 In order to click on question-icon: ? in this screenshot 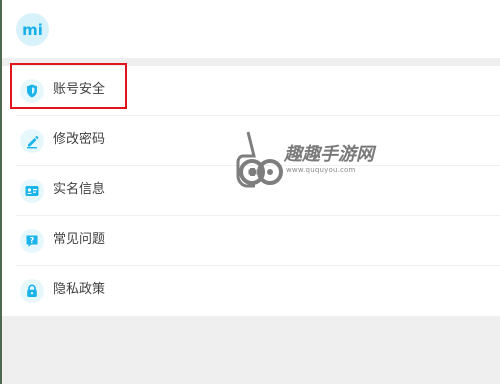, I will do `click(32, 241)`.